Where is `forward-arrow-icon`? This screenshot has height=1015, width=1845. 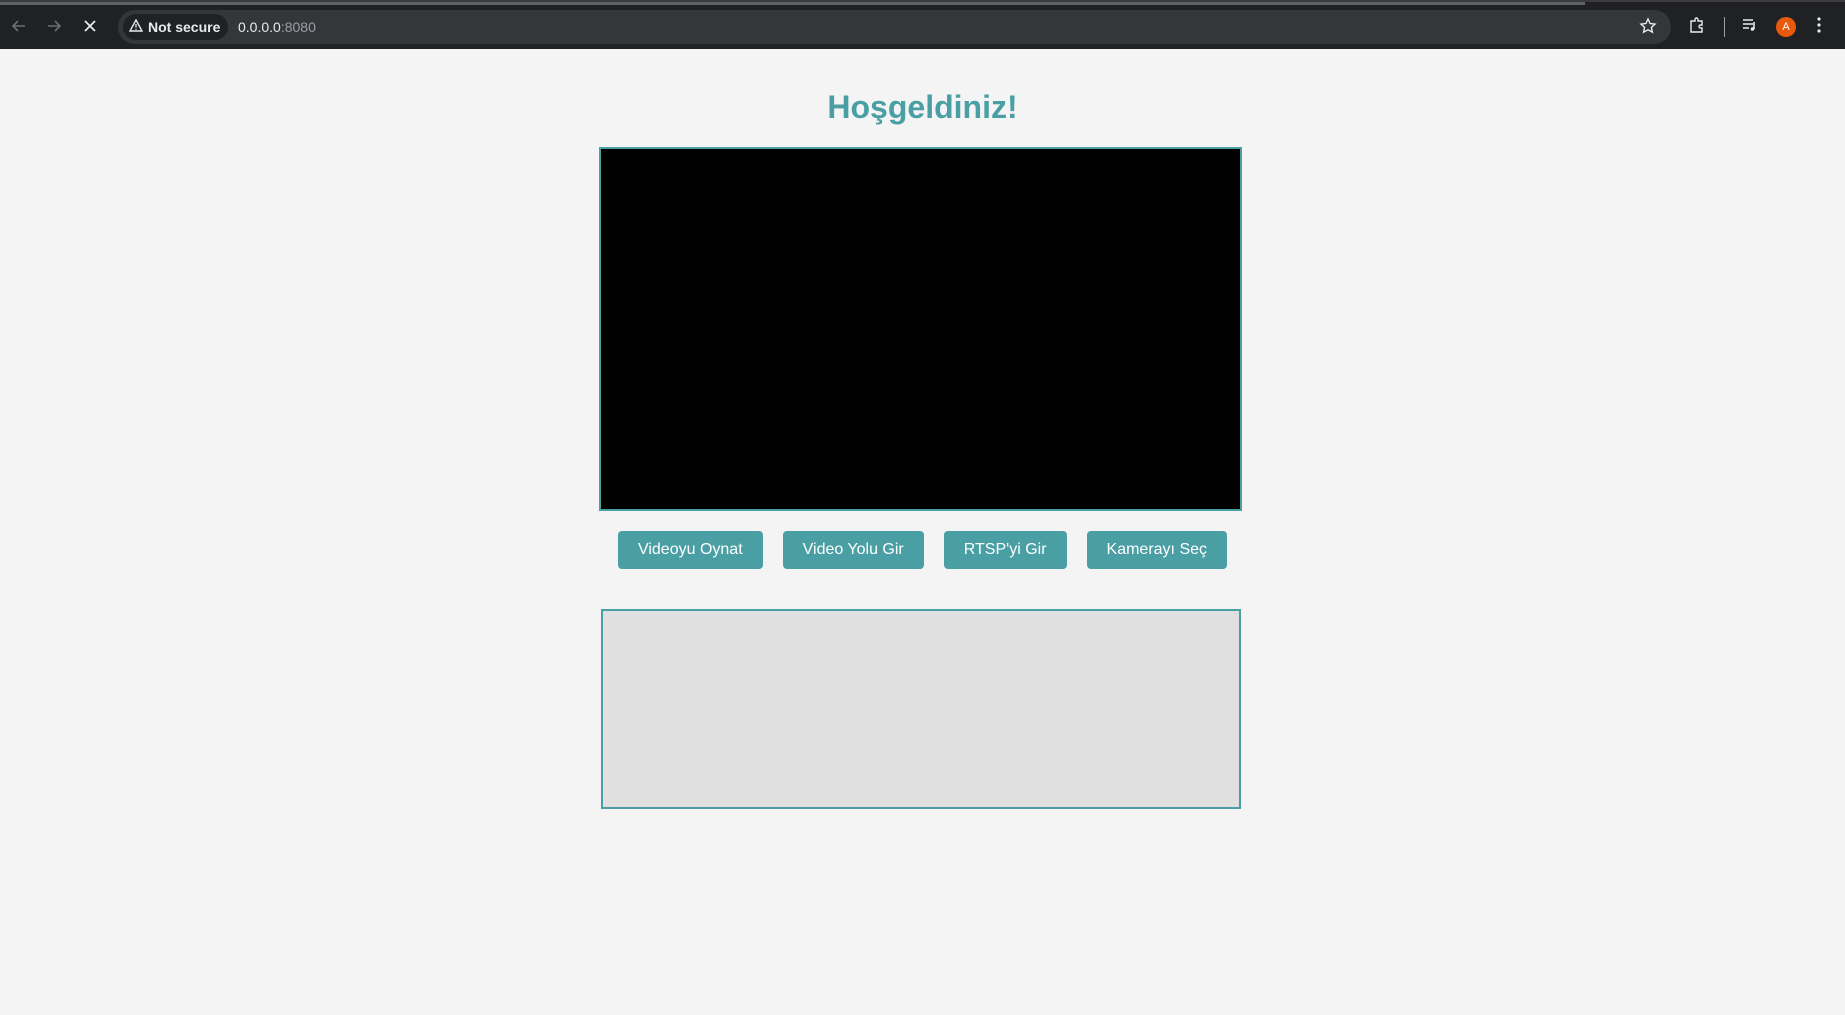 forward-arrow-icon is located at coordinates (54, 26).